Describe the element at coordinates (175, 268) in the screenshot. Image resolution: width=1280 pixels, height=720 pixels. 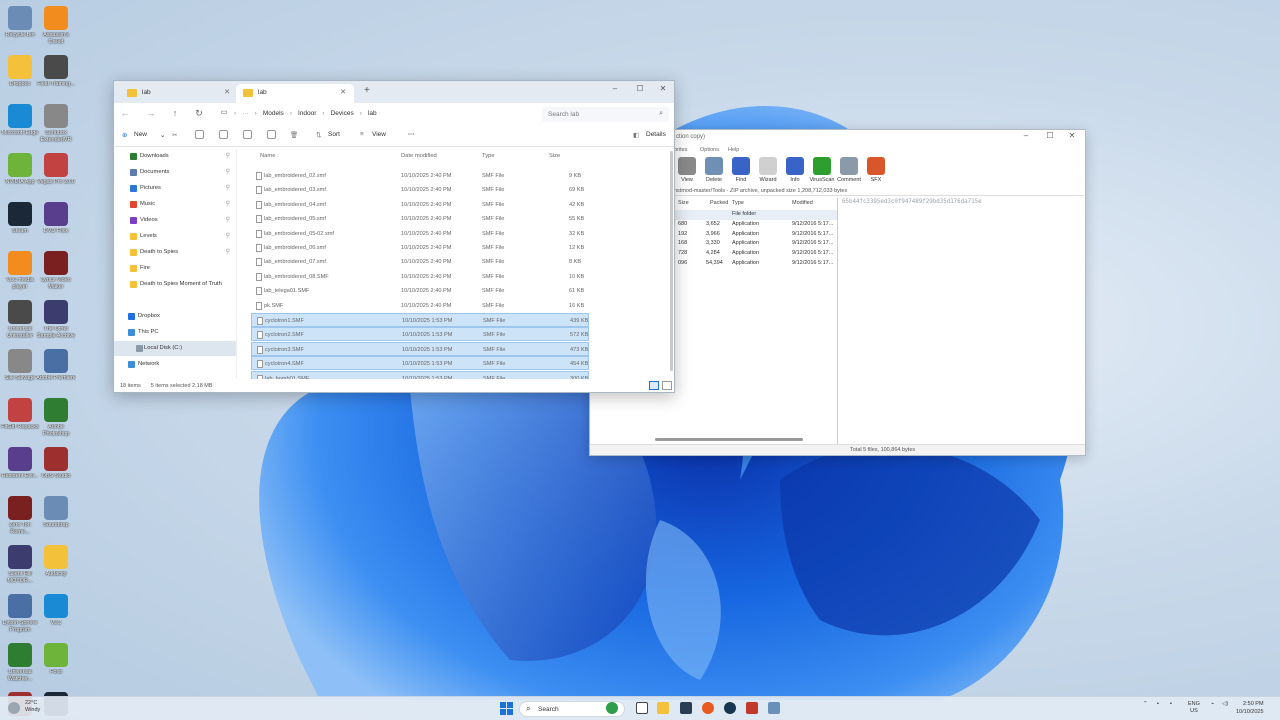
I see `nav-item: Fire` at that location.